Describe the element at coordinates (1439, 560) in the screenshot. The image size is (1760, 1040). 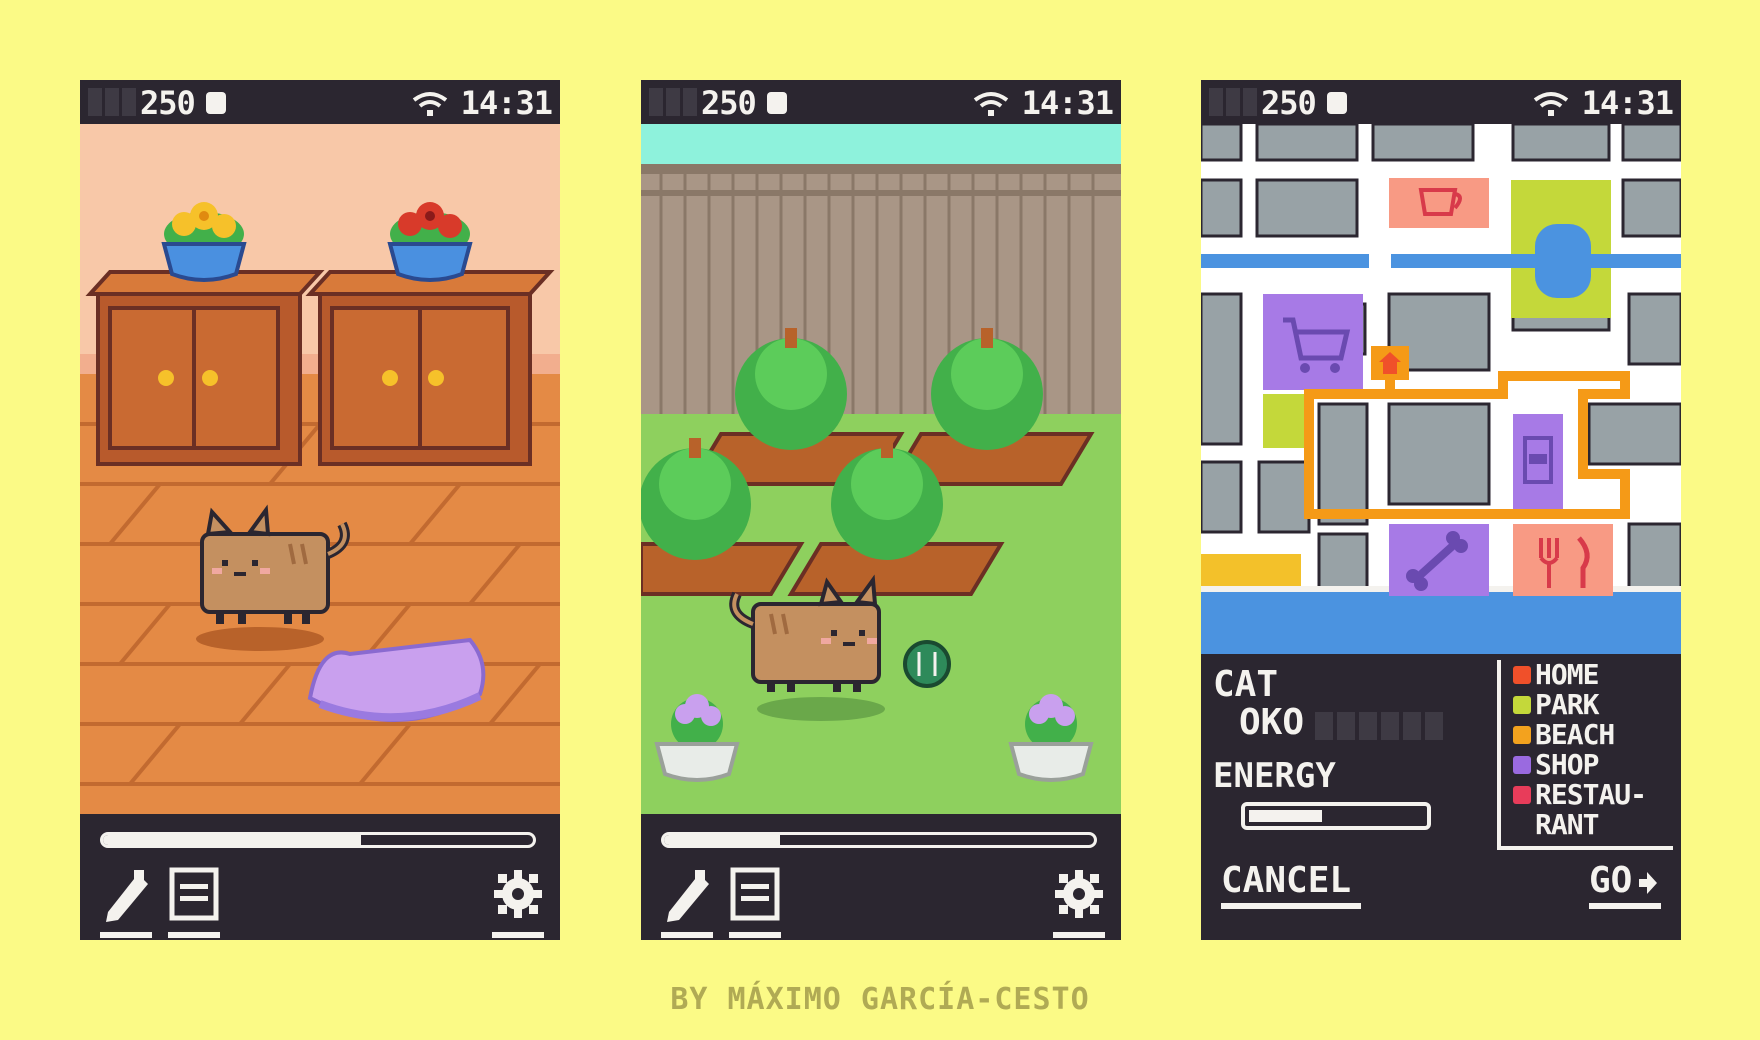
I see `pet-shop-poi` at that location.